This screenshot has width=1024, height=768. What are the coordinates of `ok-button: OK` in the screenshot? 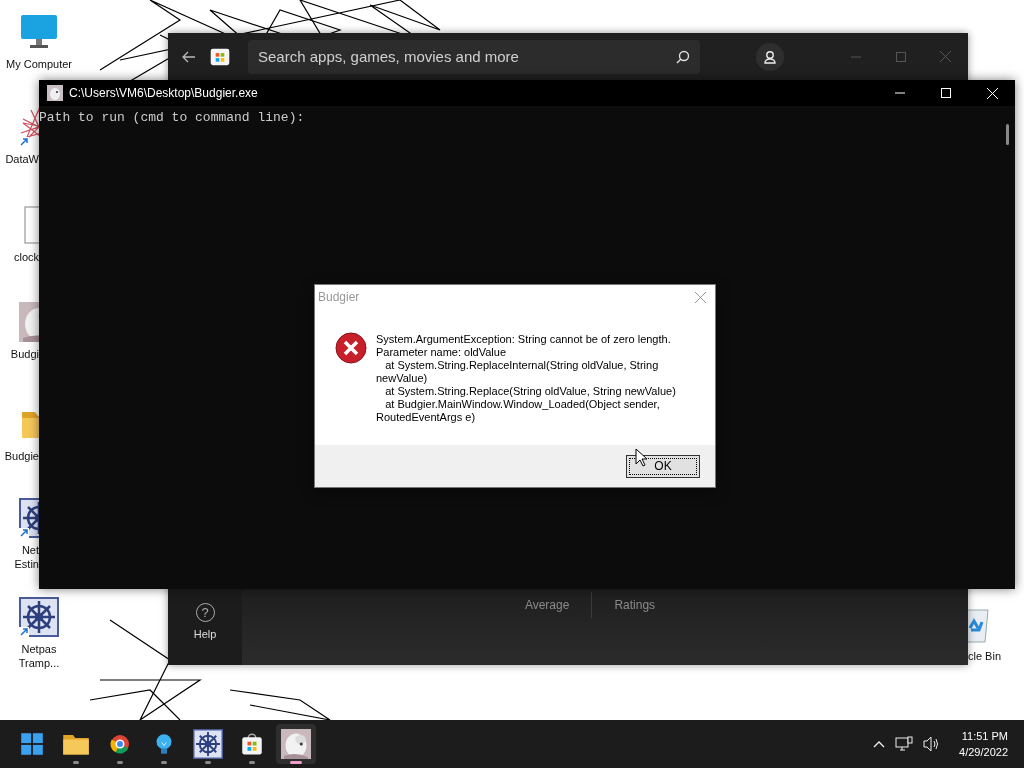 It's located at (663, 466).